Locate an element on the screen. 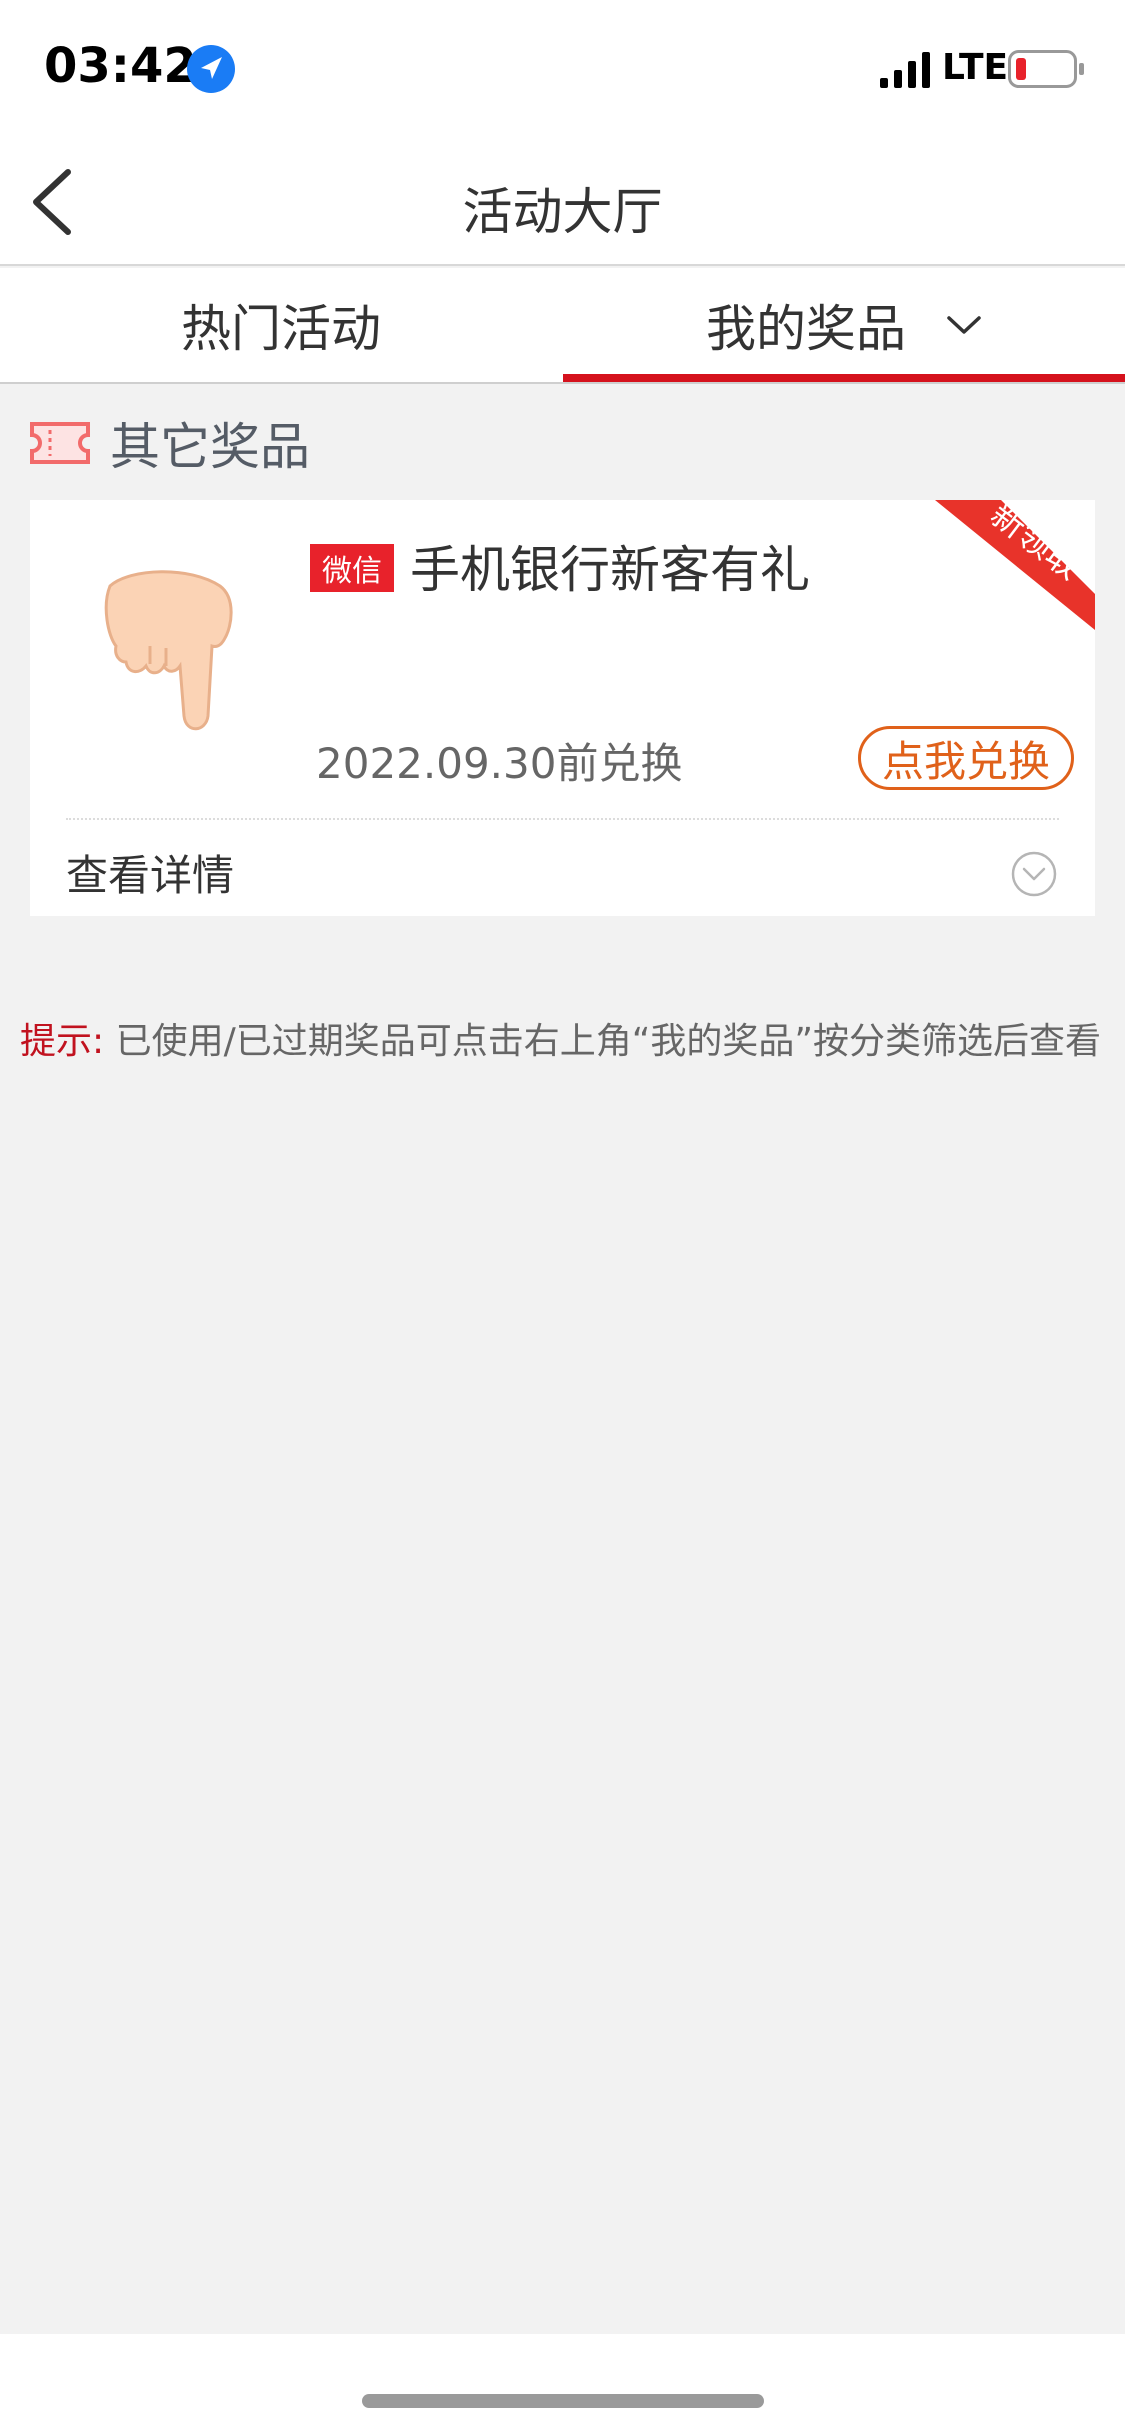 The width and height of the screenshot is (1125, 2436). tab-my-prizes: 我的奖品 is located at coordinates (844, 325).